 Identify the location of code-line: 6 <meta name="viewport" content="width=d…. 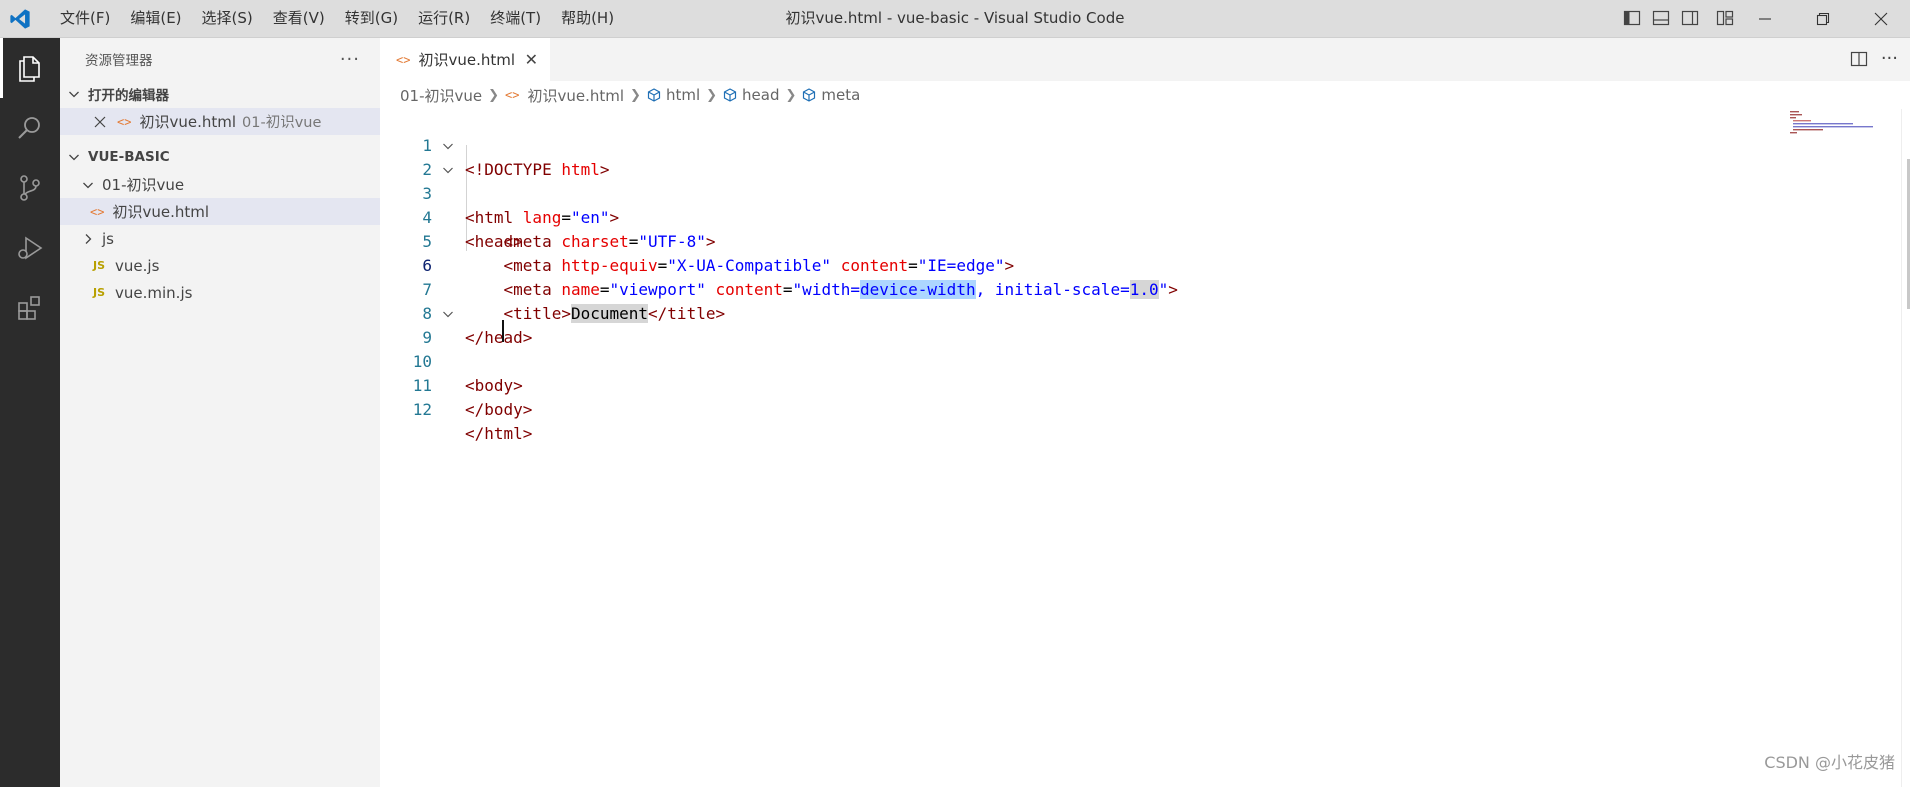
(1080, 264).